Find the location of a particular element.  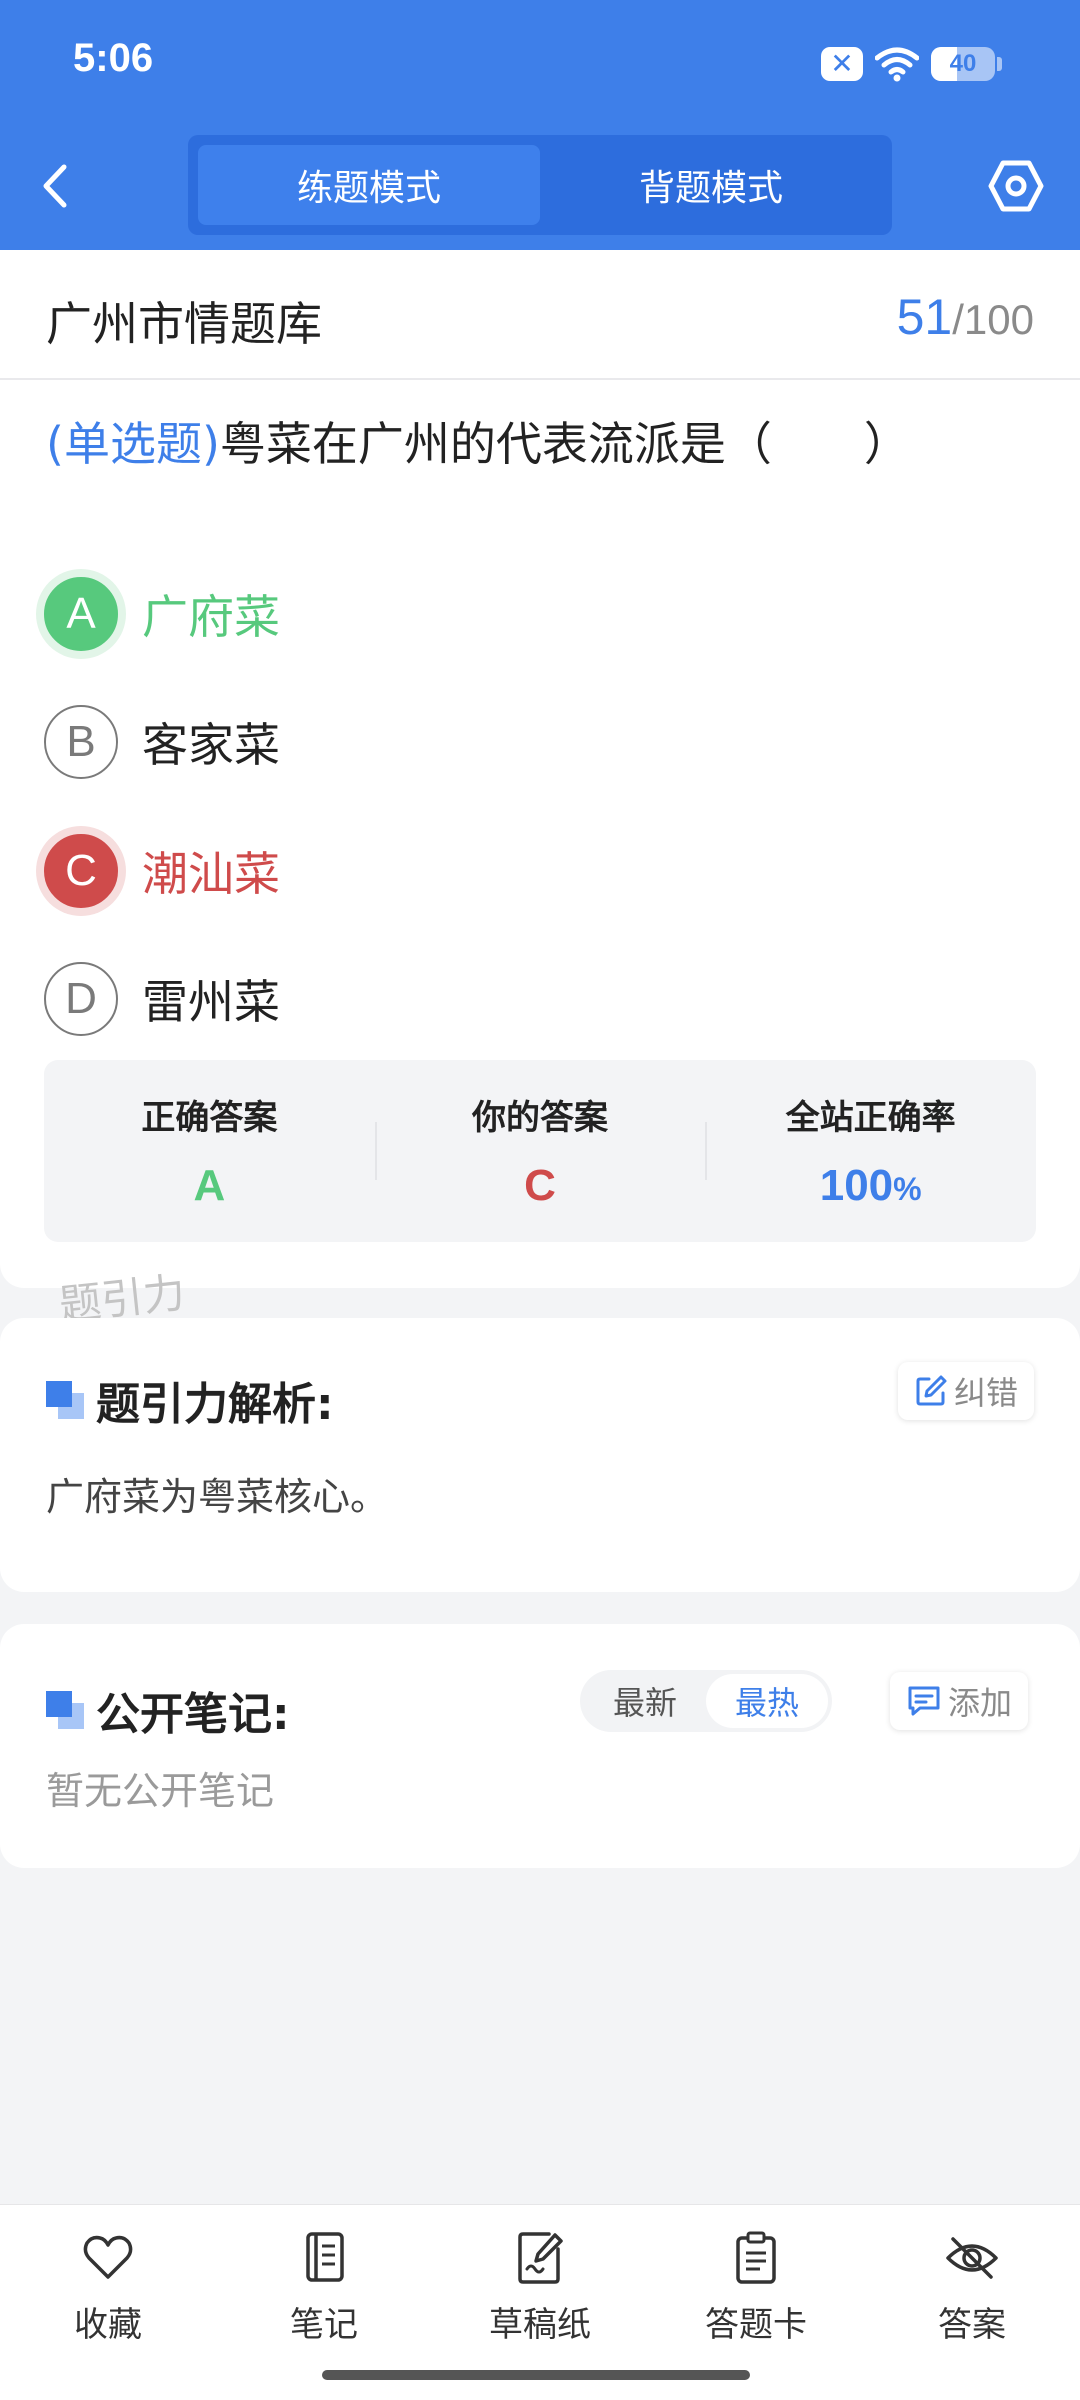

option-letter: C is located at coordinates (81, 871).